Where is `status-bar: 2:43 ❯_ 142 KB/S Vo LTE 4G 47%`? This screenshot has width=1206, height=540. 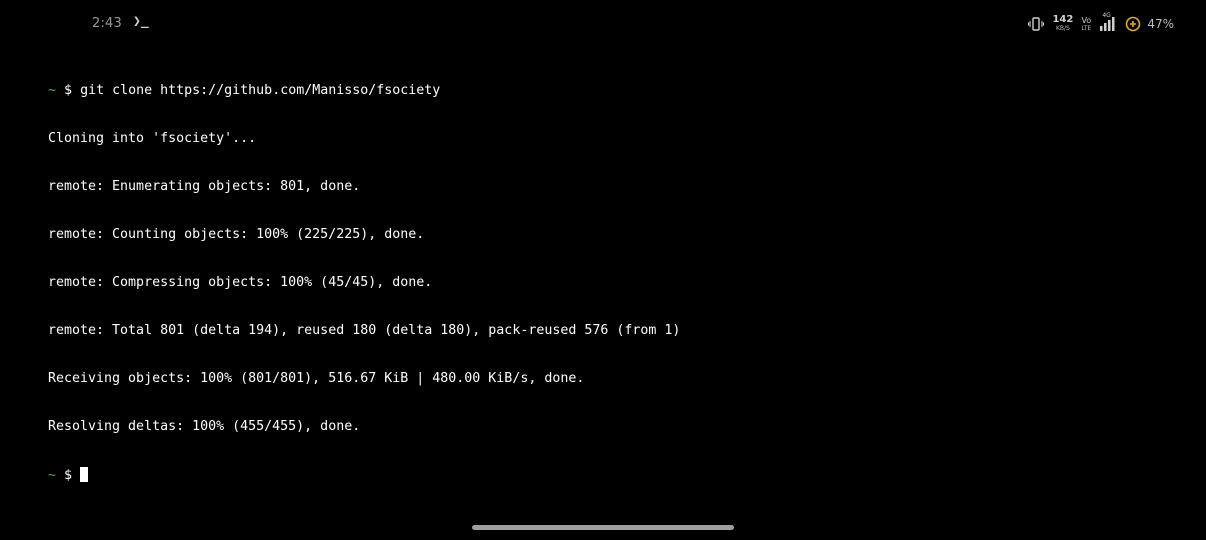
status-bar: 2:43 ❯_ 142 KB/S Vo LTE 4G 47% is located at coordinates (603, 23).